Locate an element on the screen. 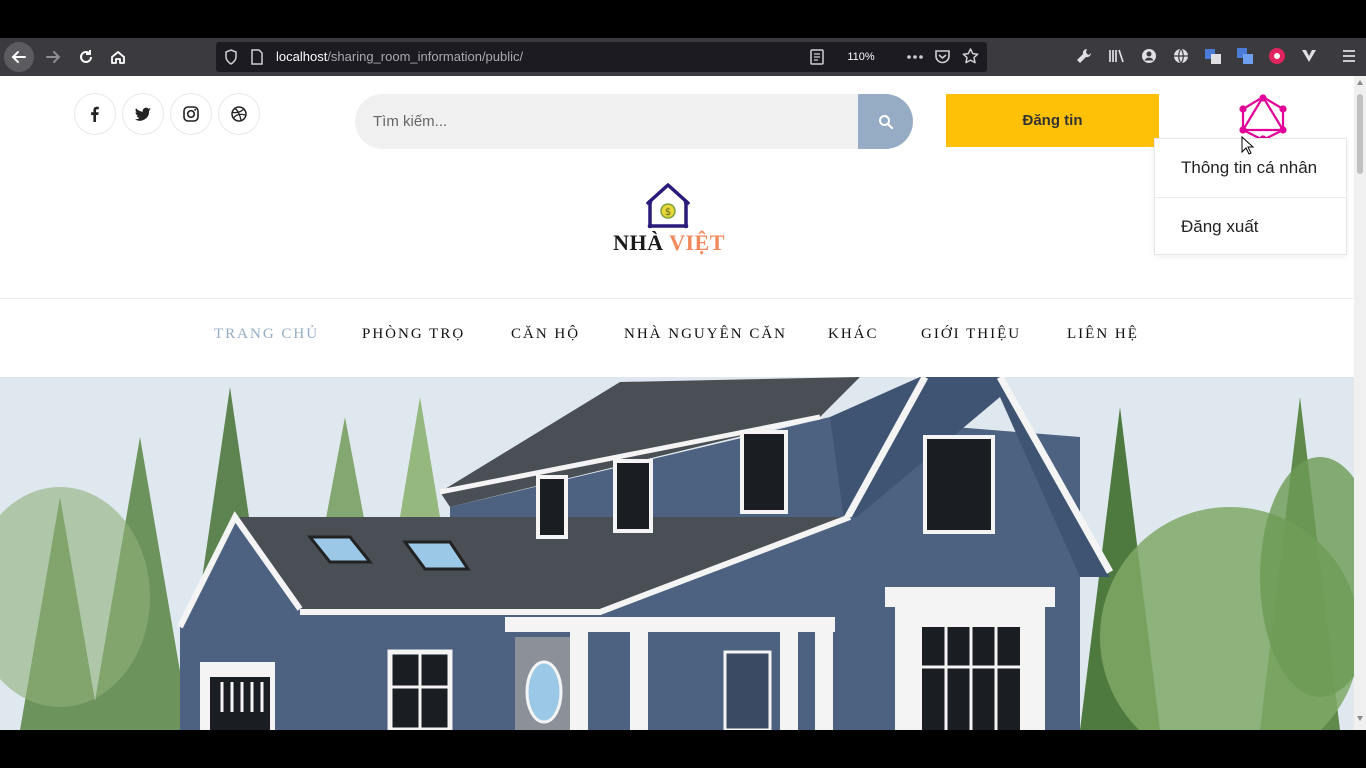 The height and width of the screenshot is (768, 1366). search-input is located at coordinates (606, 121).